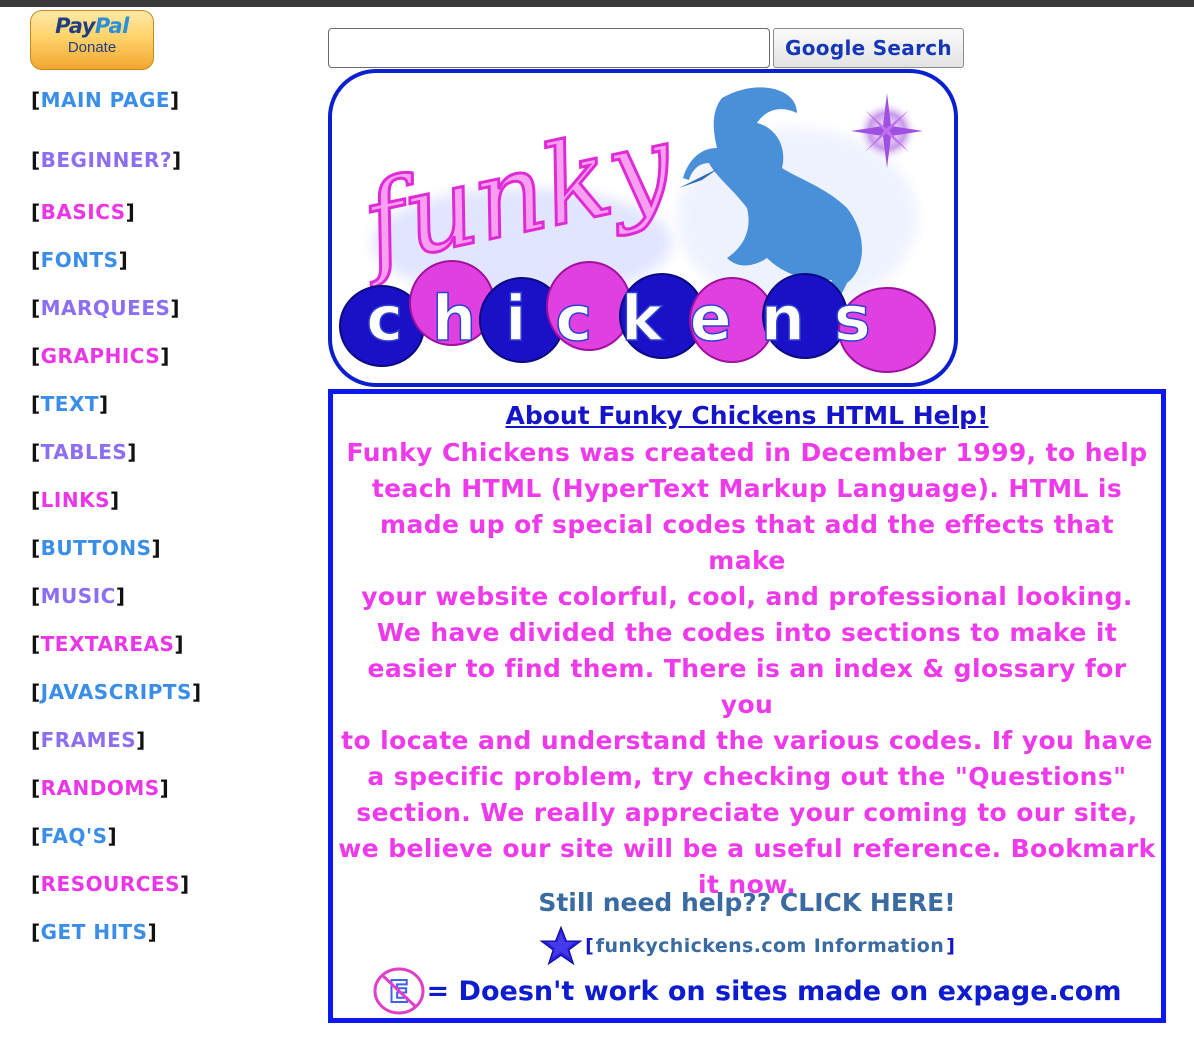 The width and height of the screenshot is (1194, 1038). I want to click on paypal-logo: PayPal, so click(92, 26).